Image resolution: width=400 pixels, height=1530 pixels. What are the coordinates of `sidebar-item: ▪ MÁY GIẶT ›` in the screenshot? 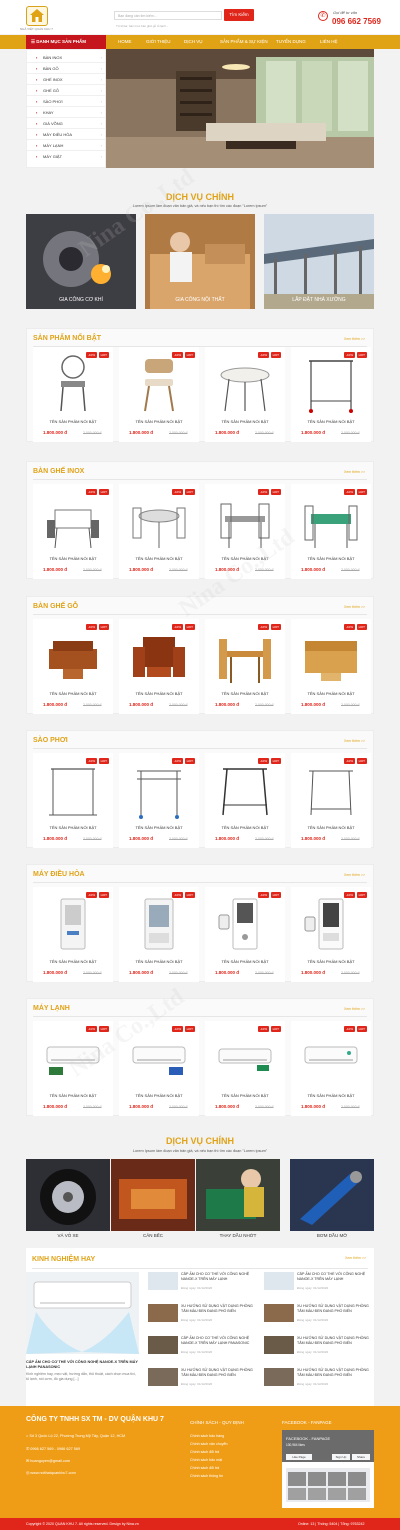 It's located at (67, 156).